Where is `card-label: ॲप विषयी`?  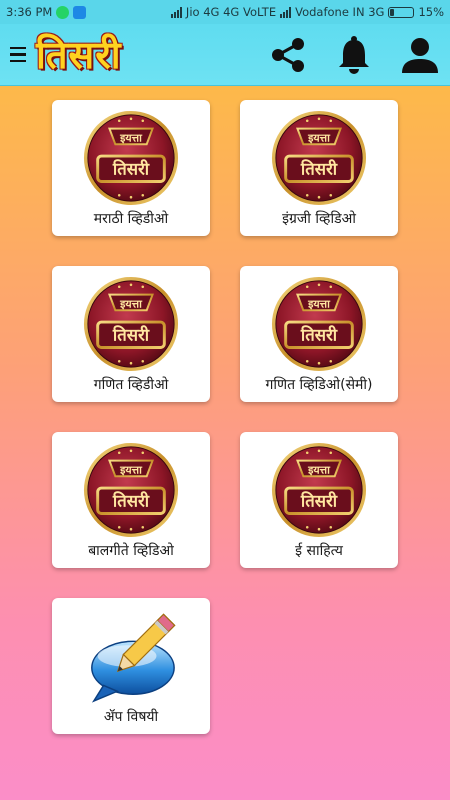
card-label: ॲप विषयी is located at coordinates (131, 717).